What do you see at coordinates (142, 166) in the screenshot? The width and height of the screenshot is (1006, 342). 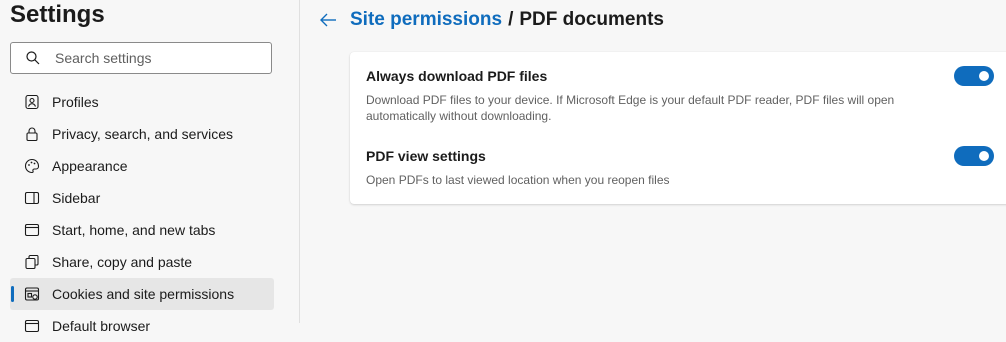 I see `sidebar-item-appearance: Appearance` at bounding box center [142, 166].